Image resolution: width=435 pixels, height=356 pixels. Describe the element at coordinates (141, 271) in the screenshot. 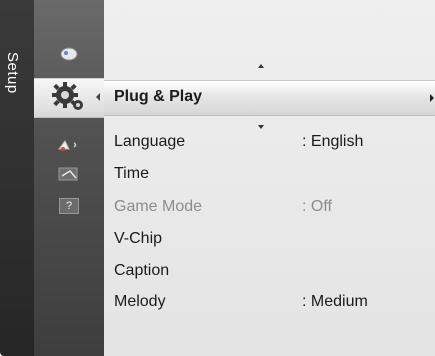

I see `menu-item-caption: Caption` at that location.